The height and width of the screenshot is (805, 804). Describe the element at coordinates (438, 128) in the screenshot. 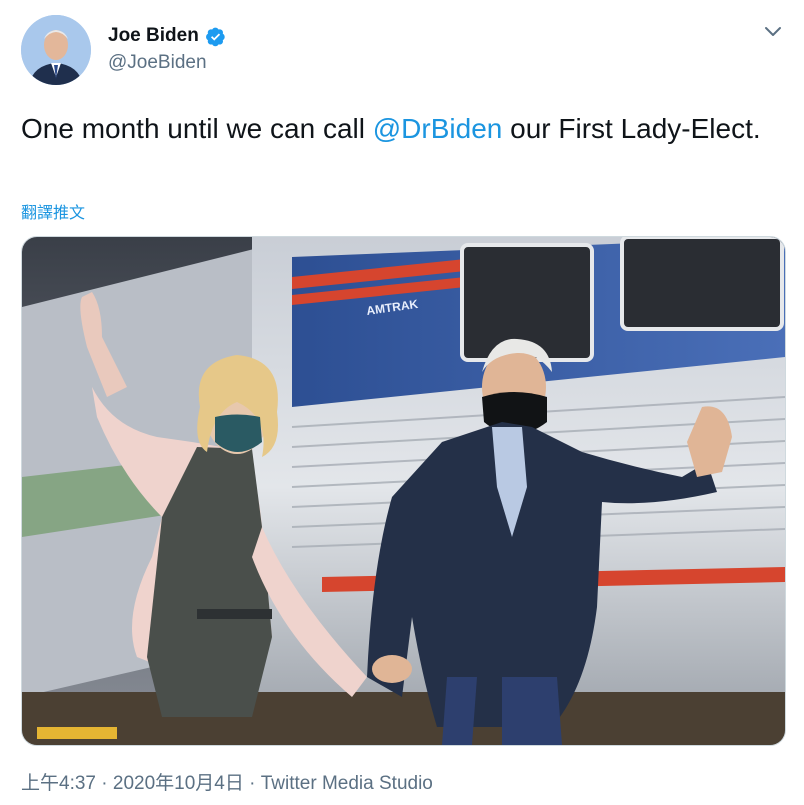

I see `mention-link: @DrBiden` at that location.